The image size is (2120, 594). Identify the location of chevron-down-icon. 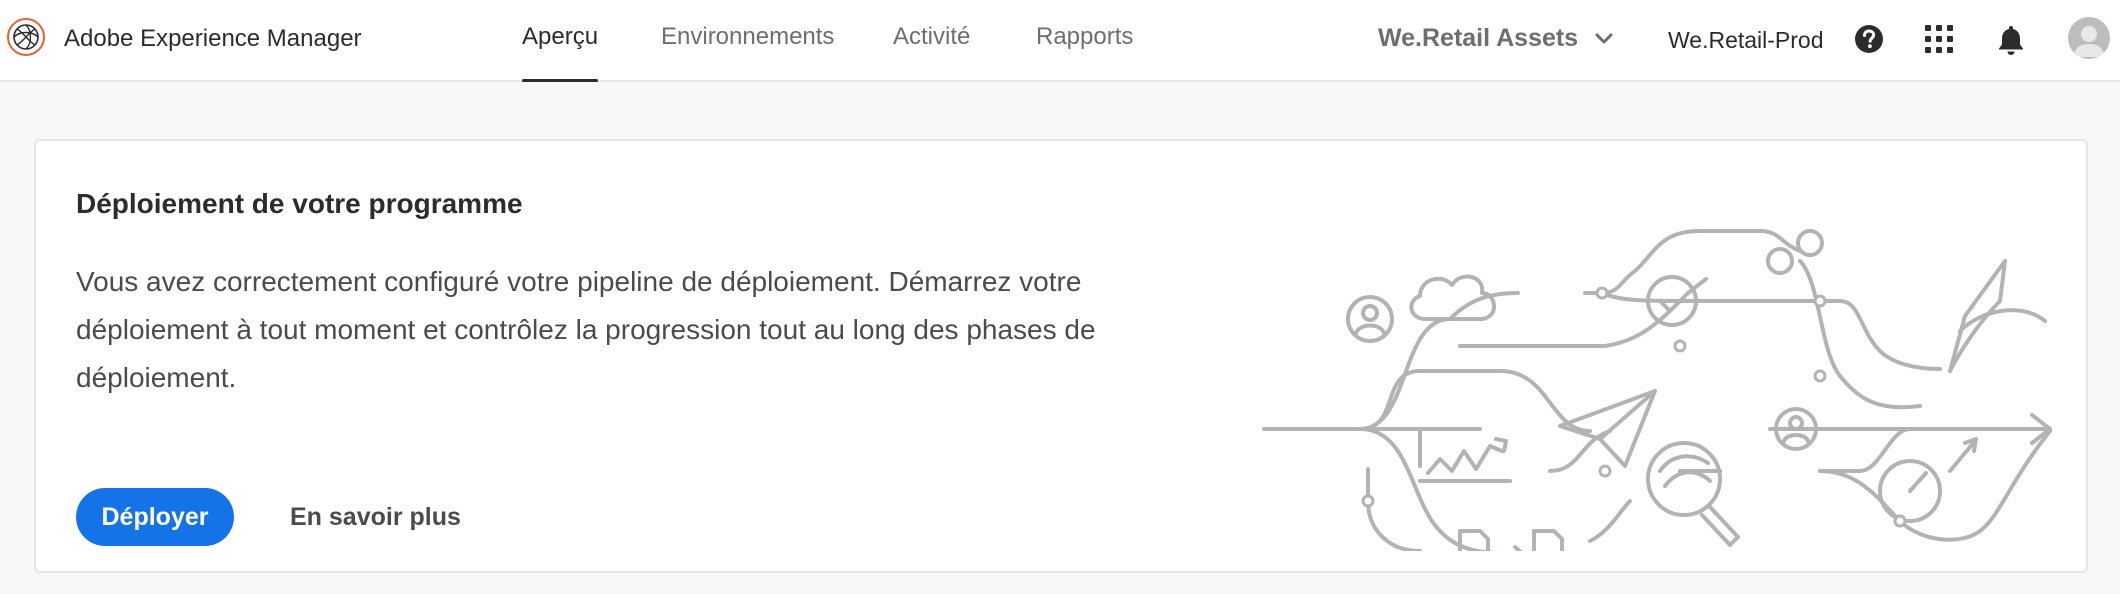
(1604, 38).